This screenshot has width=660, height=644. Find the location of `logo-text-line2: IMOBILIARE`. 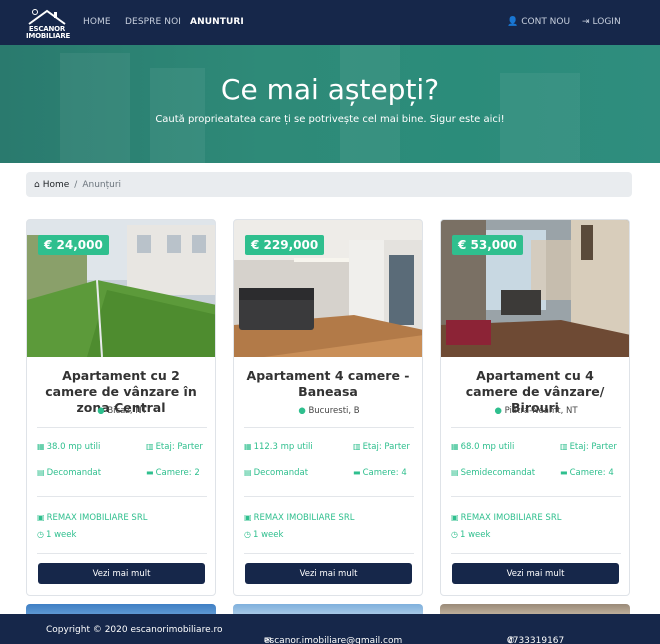

logo-text-line2: IMOBILIARE is located at coordinates (48, 36).